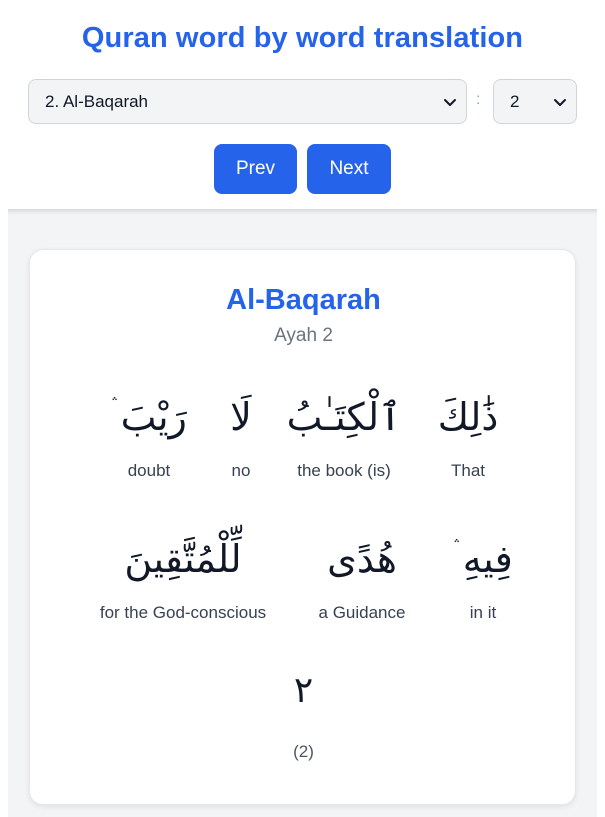 This screenshot has height=817, width=605. I want to click on word-item: فِيهِ ۛ in it, so click(483, 577).